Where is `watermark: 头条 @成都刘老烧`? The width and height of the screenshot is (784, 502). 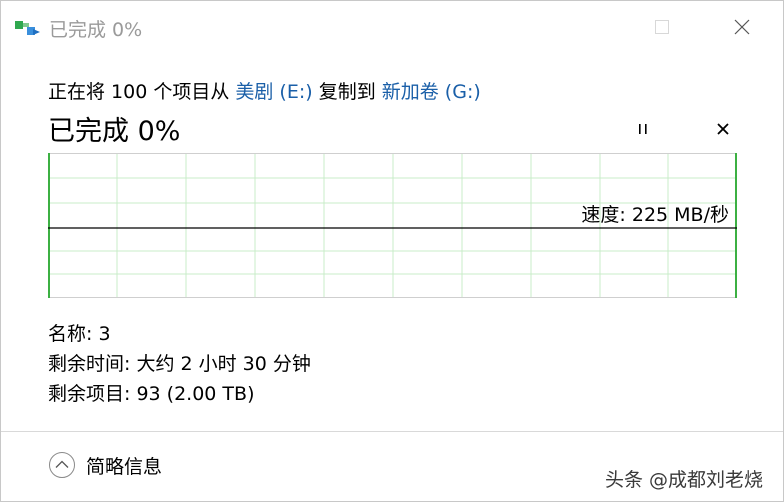 watermark: 头条 @成都刘老烧 is located at coordinates (684, 480).